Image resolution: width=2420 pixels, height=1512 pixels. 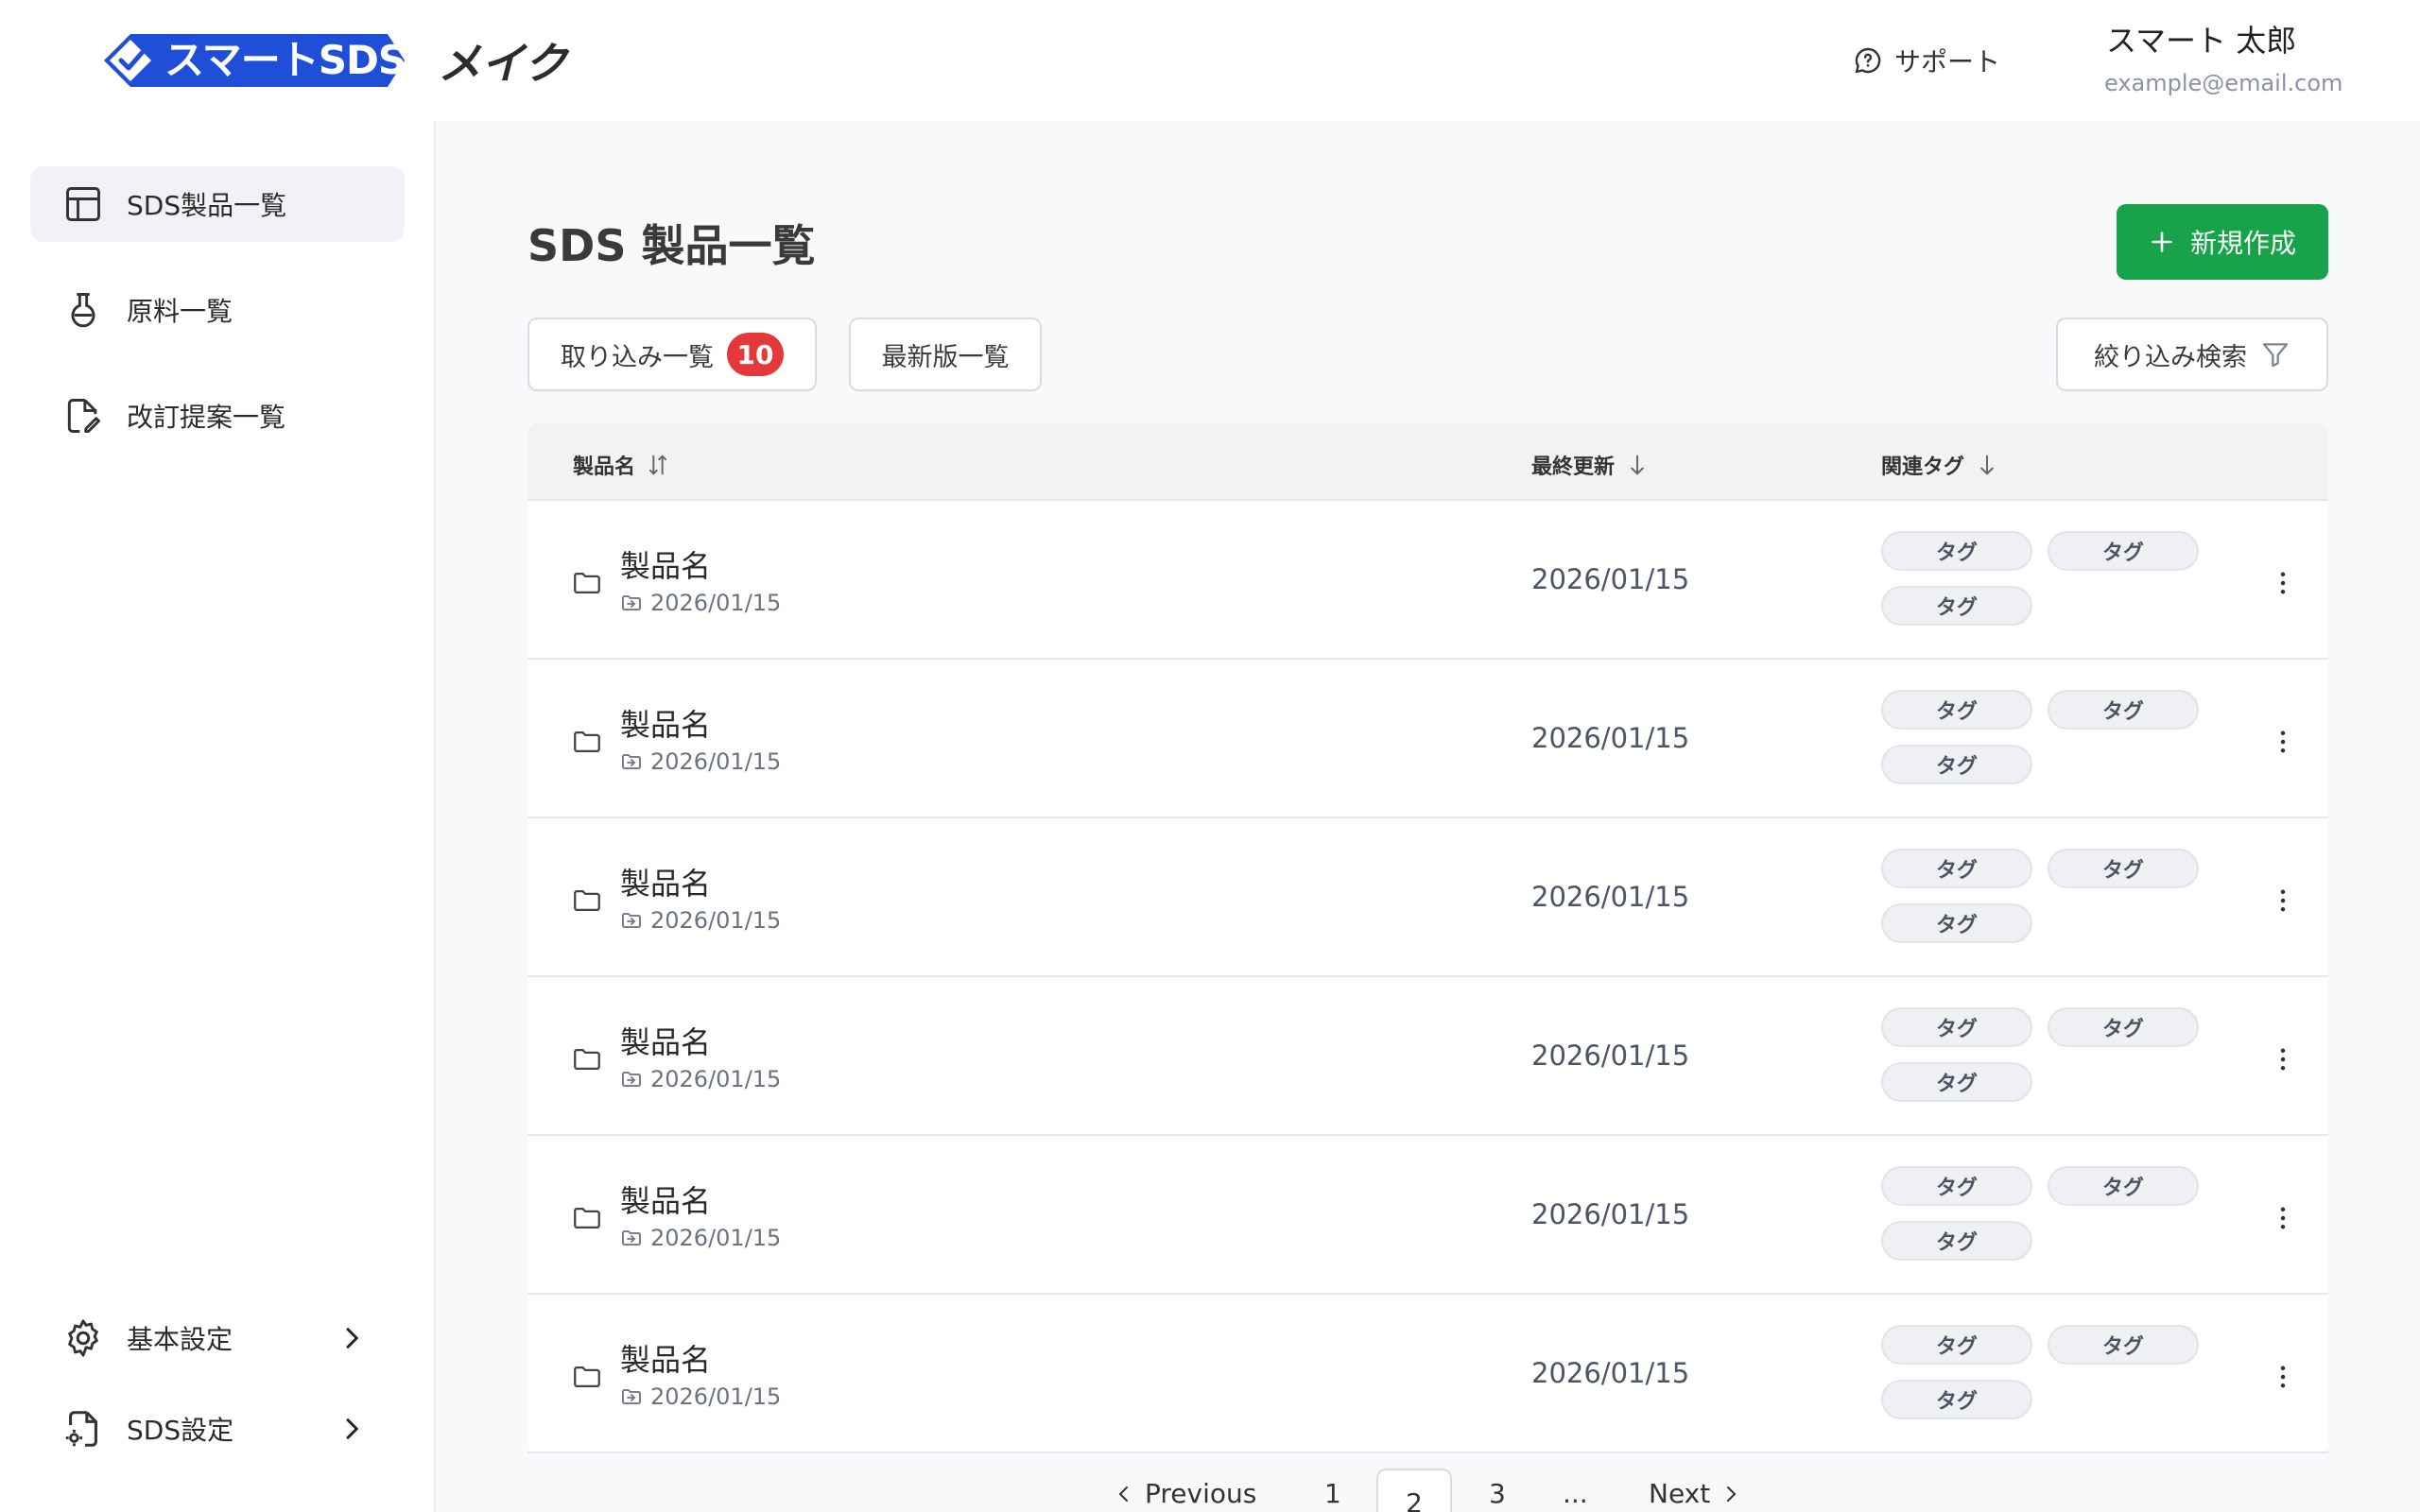 What do you see at coordinates (945, 357) in the screenshot?
I see `latest-list-label: 最新版一覧` at bounding box center [945, 357].